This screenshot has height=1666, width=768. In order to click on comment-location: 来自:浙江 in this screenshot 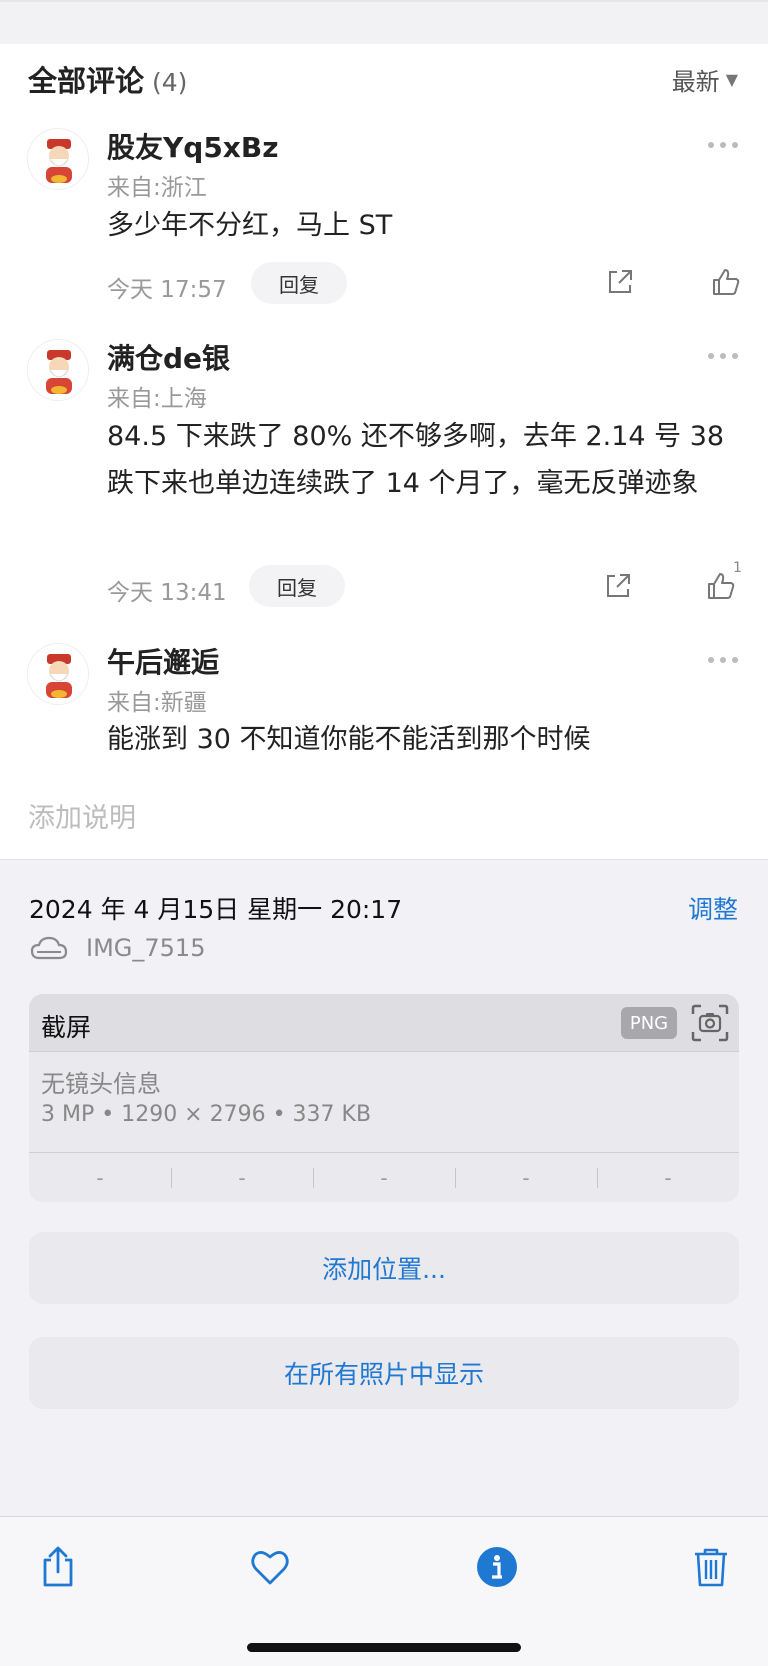, I will do `click(157, 188)`.